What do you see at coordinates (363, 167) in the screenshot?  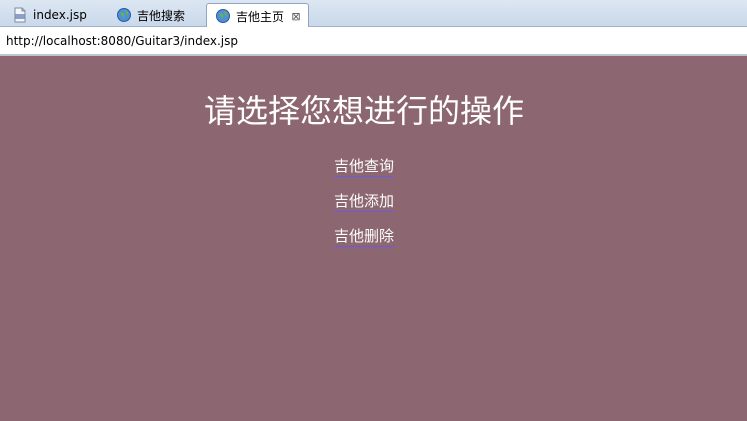 I see `guitar-query-link: 吉他查询` at bounding box center [363, 167].